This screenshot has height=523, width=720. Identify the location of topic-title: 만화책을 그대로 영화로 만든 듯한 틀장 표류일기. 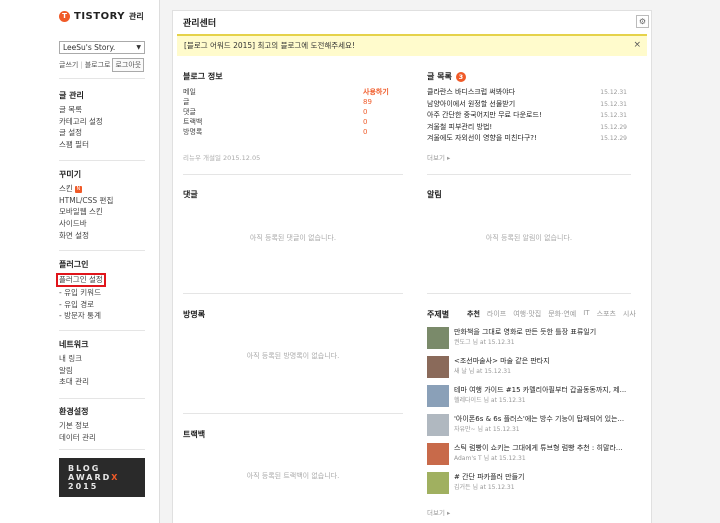
(549, 332).